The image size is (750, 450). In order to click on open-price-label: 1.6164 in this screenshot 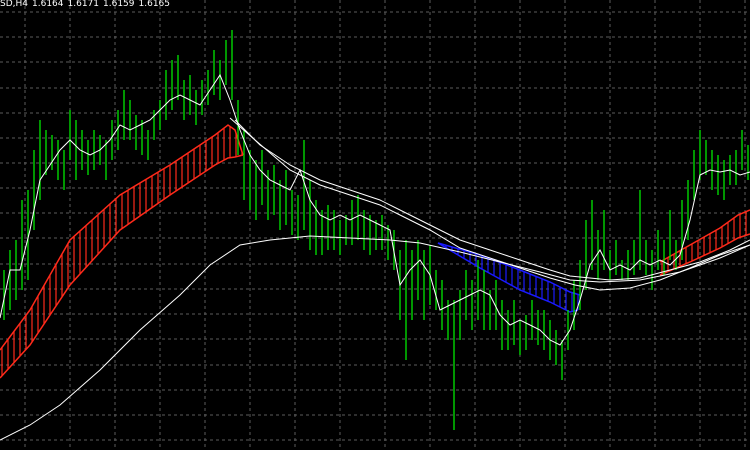, I will do `click(48, 4)`.